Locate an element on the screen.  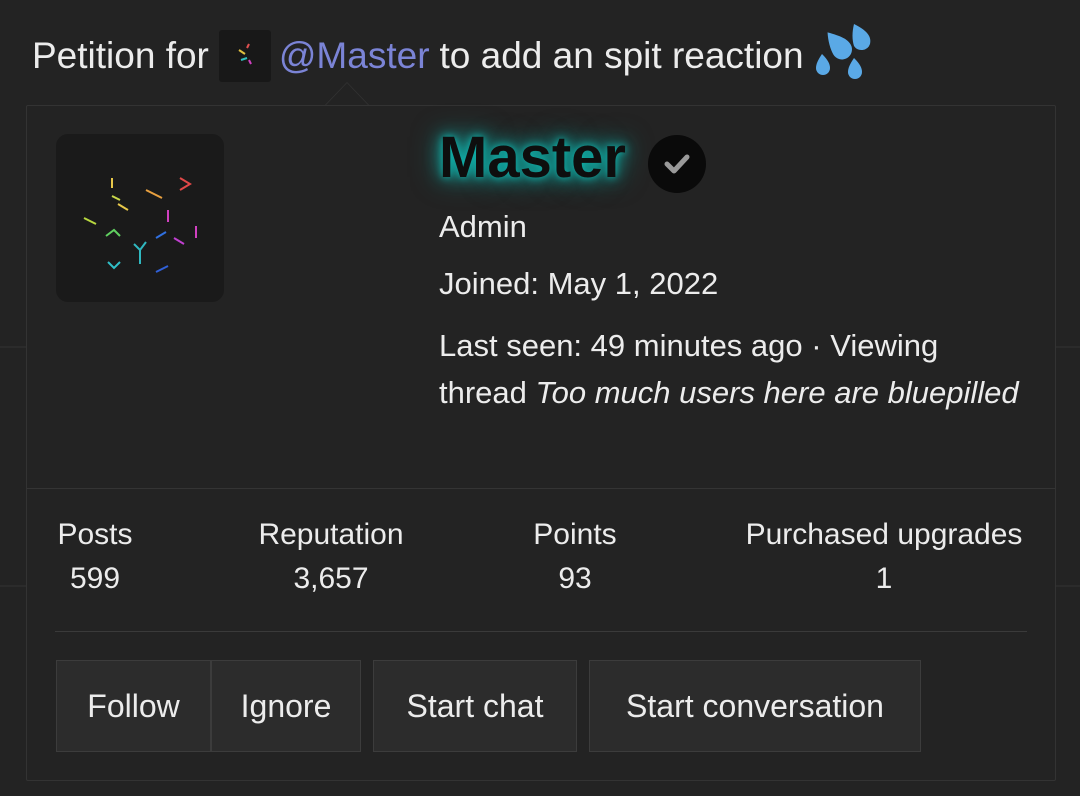
stat-value: 599 is located at coordinates (95, 578).